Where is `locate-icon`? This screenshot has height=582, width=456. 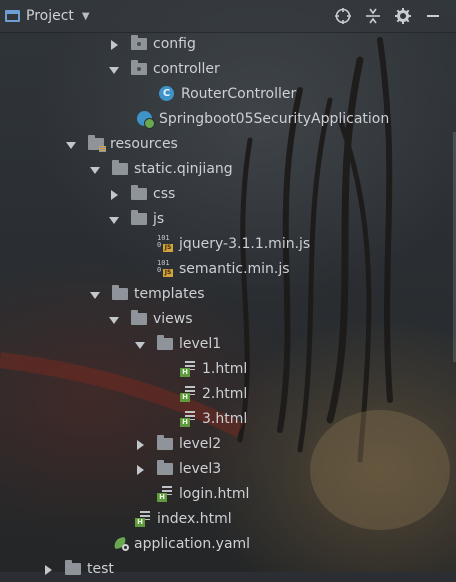
locate-icon is located at coordinates (343, 16).